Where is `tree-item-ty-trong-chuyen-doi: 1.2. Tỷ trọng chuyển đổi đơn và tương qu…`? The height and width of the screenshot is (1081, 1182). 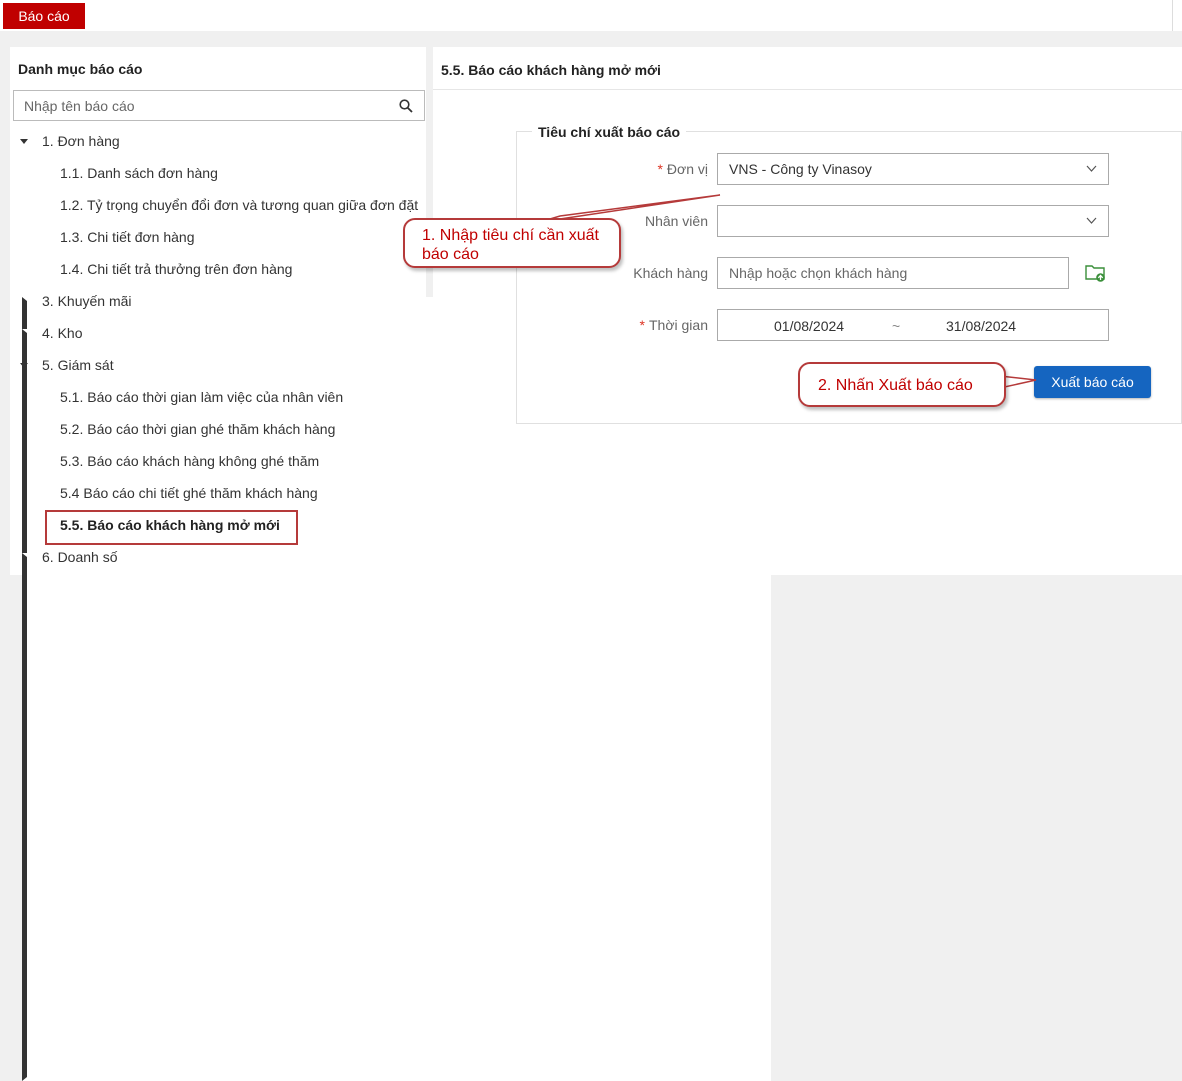
tree-item-ty-trong-chuyen-doi: 1.2. Tỷ trọng chuyển đổi đơn và tương qu… is located at coordinates (239, 205).